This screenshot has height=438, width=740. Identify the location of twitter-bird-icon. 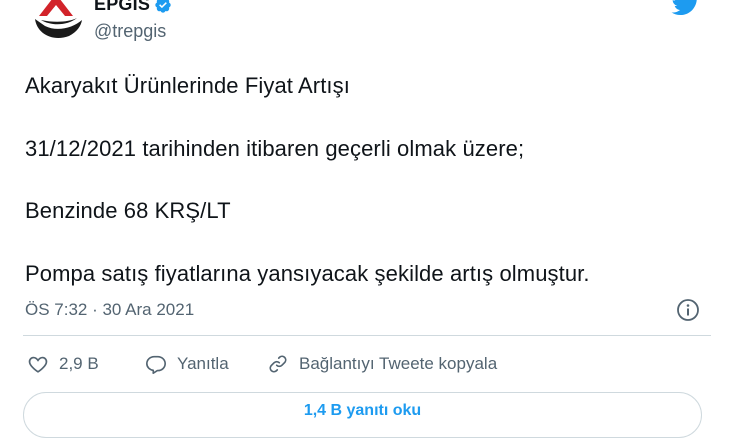
(686, 8).